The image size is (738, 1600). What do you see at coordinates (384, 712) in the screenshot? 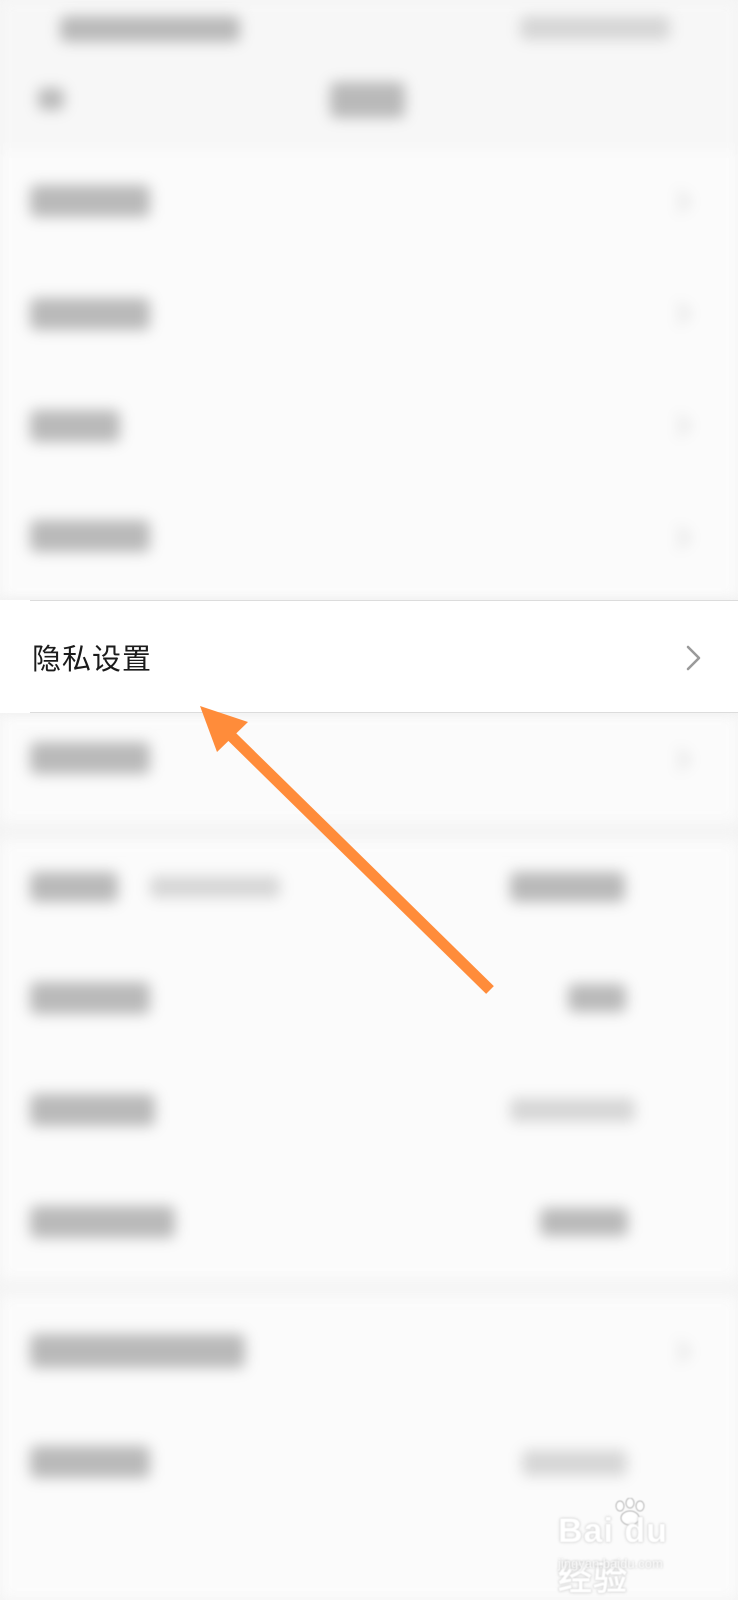
I see `row-divider-bottom` at bounding box center [384, 712].